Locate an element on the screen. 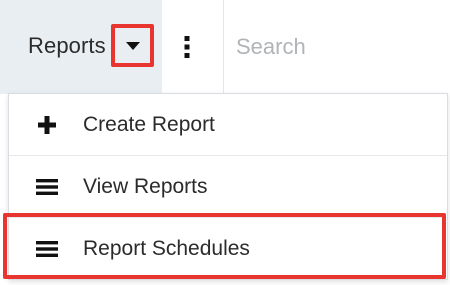 The height and width of the screenshot is (285, 450). menu-item-label: Create Report is located at coordinates (149, 124).